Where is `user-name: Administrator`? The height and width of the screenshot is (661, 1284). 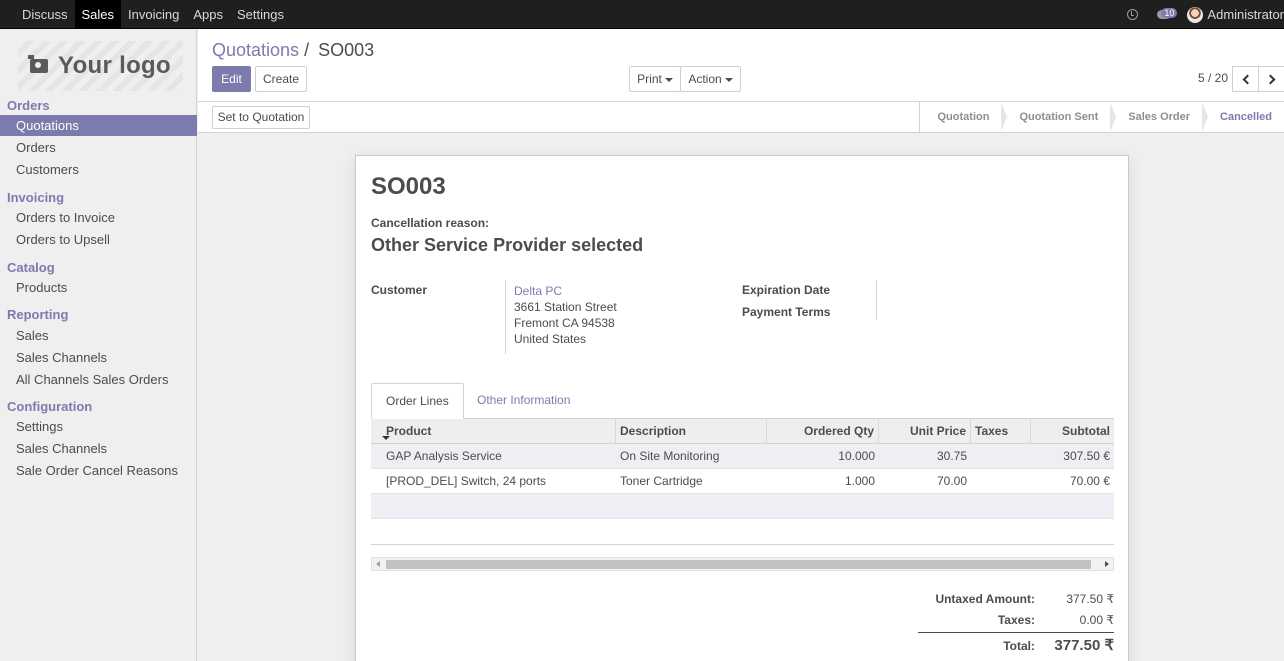 user-name: Administrator is located at coordinates (1245, 14).